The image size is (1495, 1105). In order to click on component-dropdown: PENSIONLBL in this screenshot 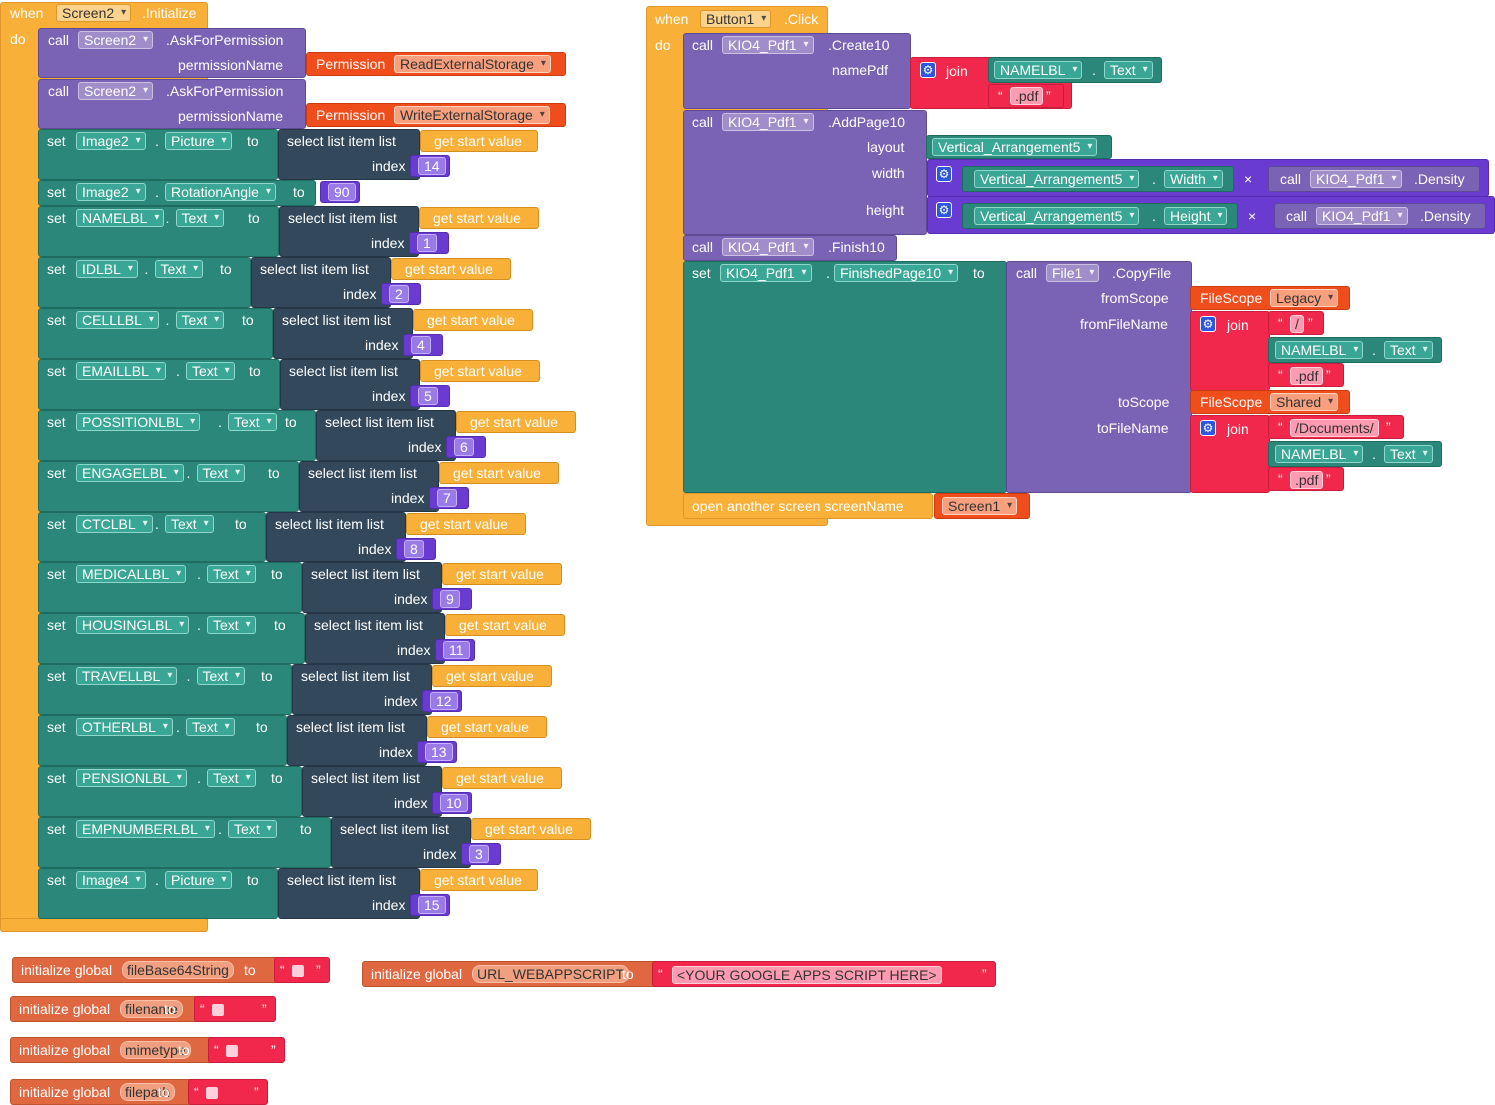, I will do `click(131, 778)`.